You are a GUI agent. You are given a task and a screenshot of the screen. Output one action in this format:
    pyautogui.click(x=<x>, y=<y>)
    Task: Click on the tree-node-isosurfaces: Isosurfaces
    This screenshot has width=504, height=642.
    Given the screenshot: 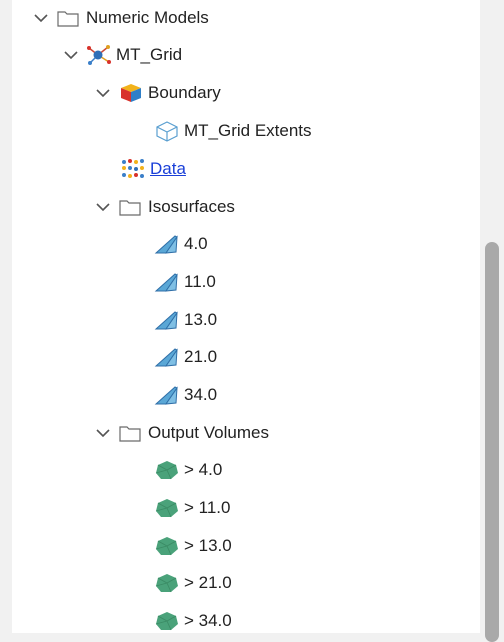 What is the action you would take?
    pyautogui.click(x=164, y=207)
    